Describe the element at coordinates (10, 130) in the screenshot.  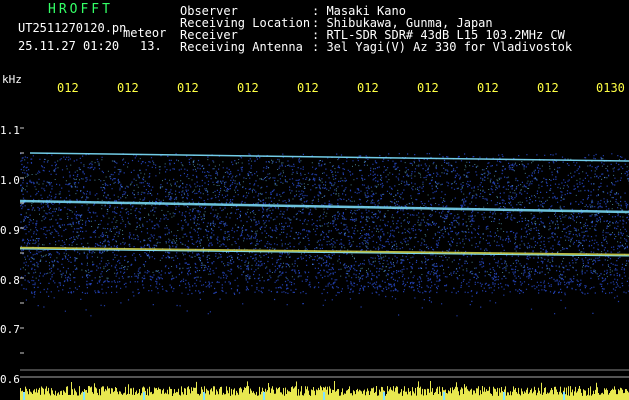
I see `y-tick-label: 1.1` at that location.